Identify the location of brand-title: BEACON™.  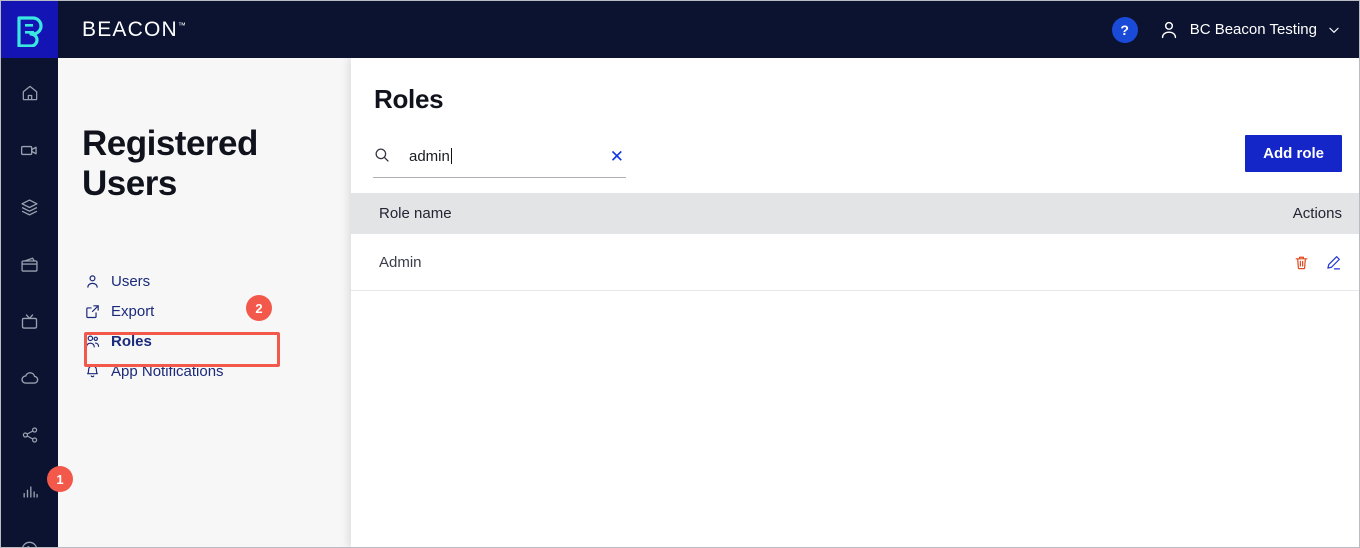
(134, 30).